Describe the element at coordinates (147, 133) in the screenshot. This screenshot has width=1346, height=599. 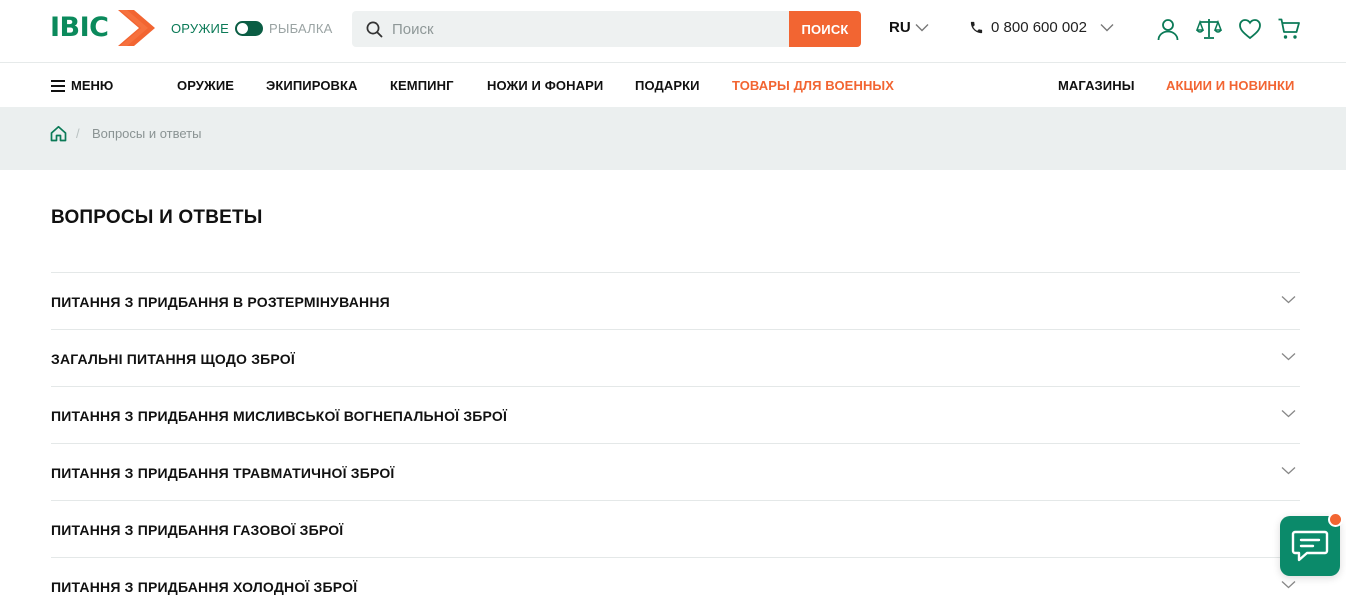
I see `breadcrumb-current: Вопросы и ответы` at that location.